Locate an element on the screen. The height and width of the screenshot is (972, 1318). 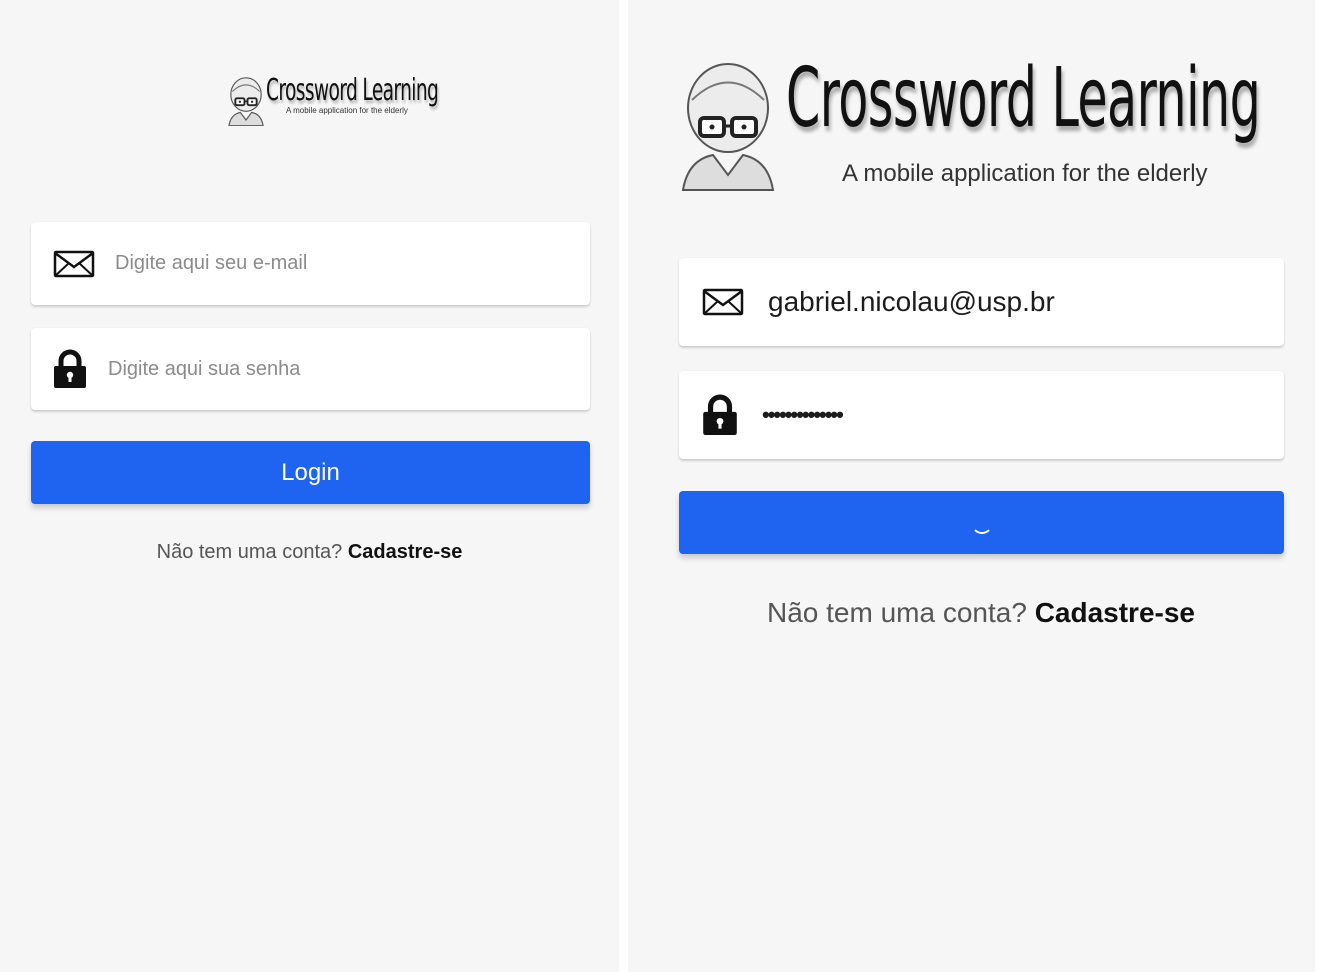
login-button-label: Login is located at coordinates (310, 472).